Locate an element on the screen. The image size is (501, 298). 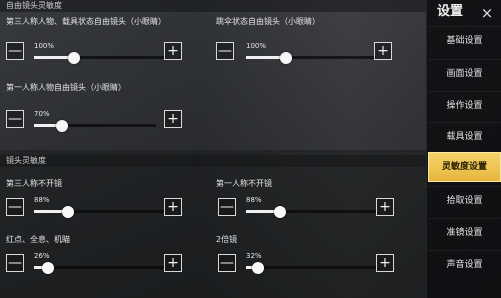
section-title-free-camera: 自由镜头灵敏度 is located at coordinates (34, 5).